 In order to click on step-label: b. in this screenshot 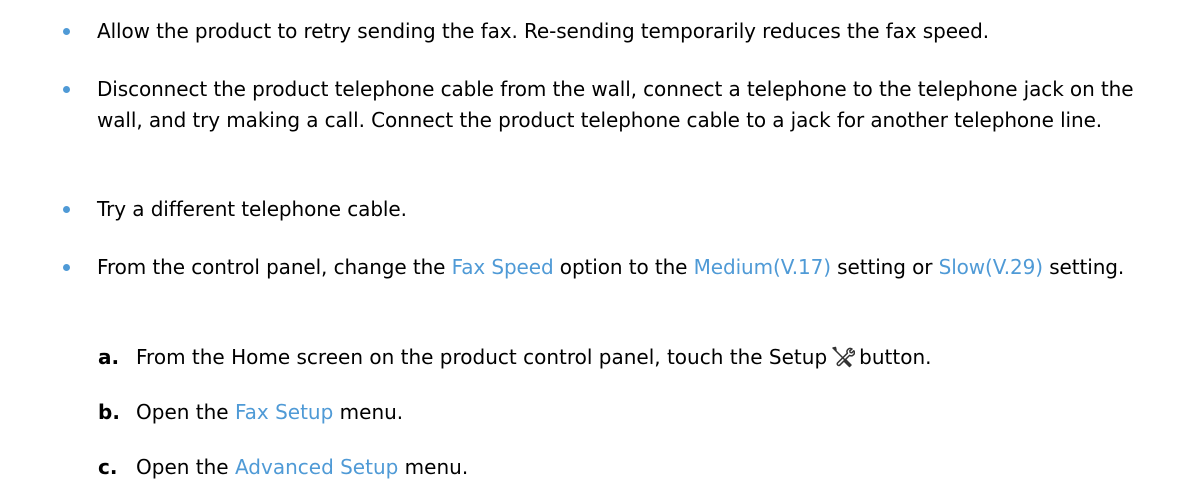, I will do `click(109, 412)`.